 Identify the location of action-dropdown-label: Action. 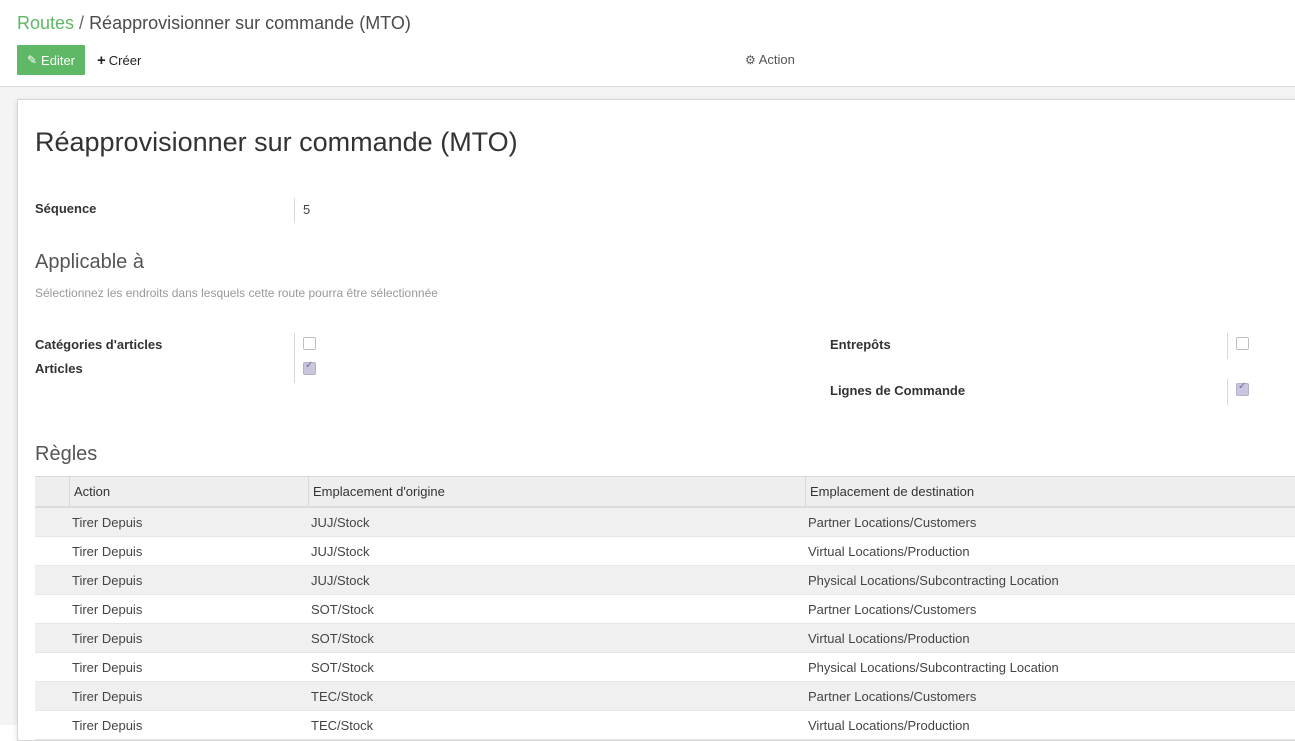
(776, 59).